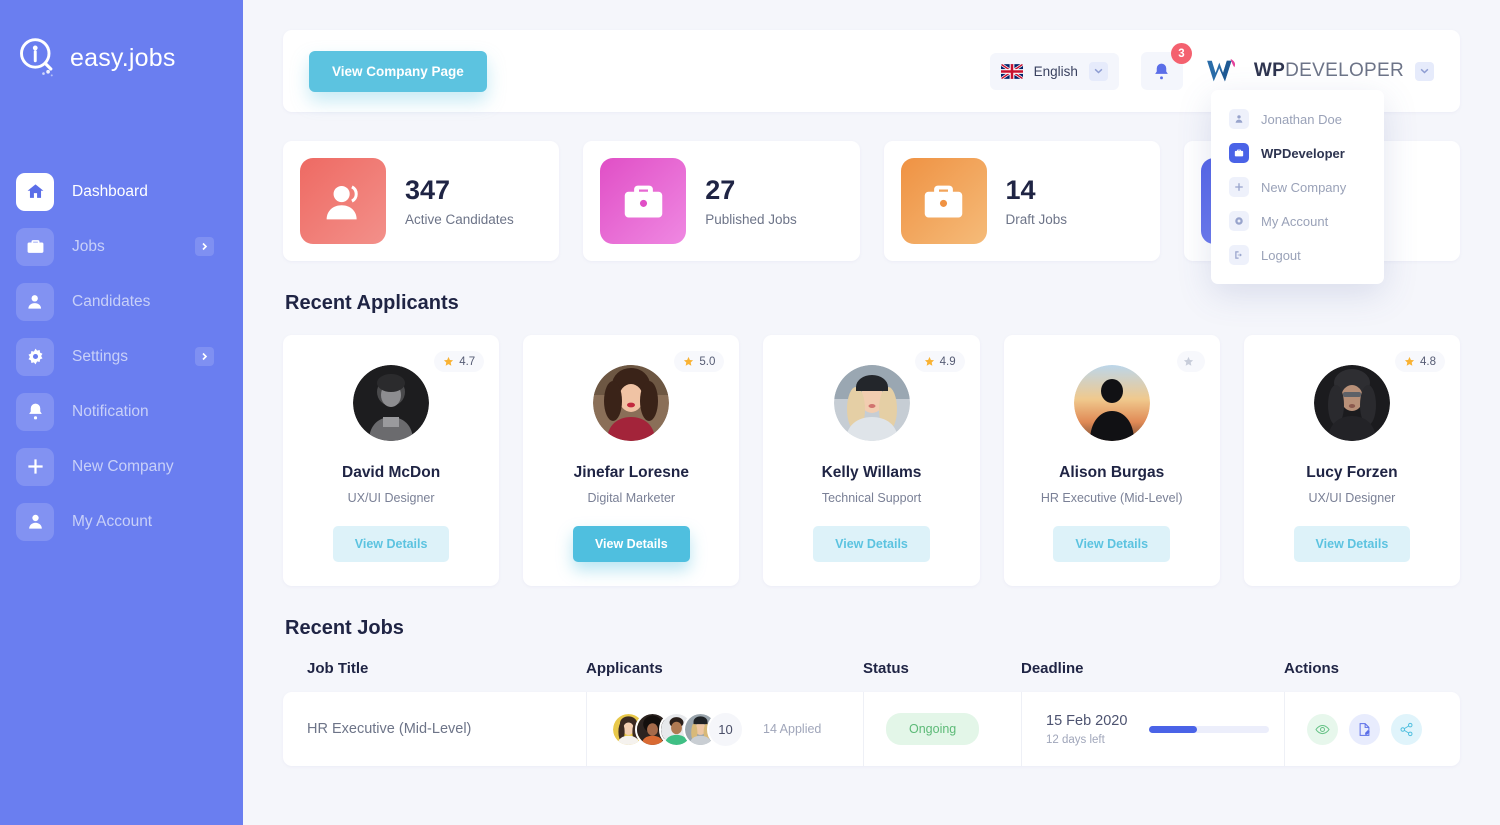  What do you see at coordinates (428, 189) in the screenshot?
I see `stat-value: 347` at bounding box center [428, 189].